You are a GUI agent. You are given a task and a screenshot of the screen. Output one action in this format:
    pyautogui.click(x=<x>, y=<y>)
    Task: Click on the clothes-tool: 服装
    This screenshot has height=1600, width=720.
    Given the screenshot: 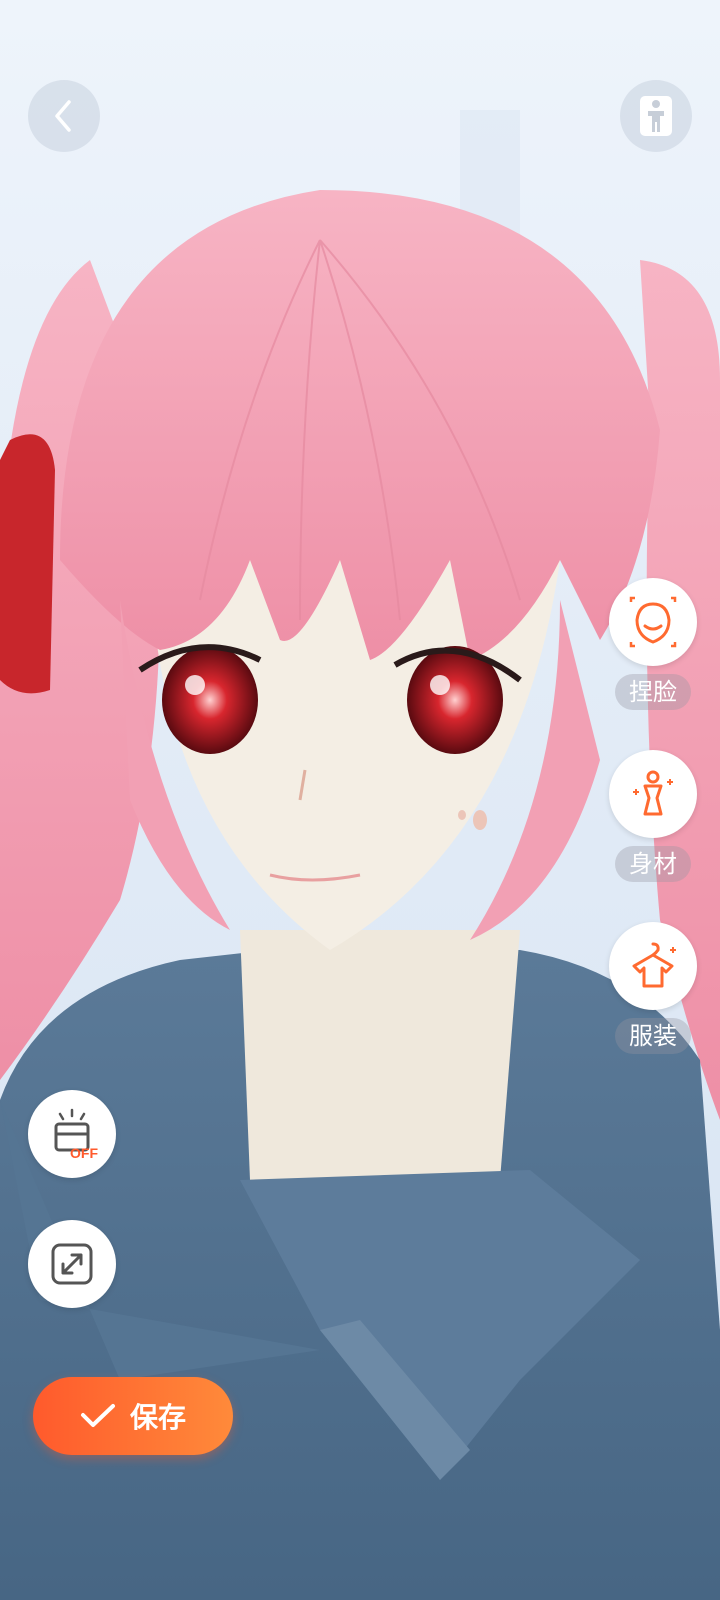 What is the action you would take?
    pyautogui.click(x=653, y=988)
    